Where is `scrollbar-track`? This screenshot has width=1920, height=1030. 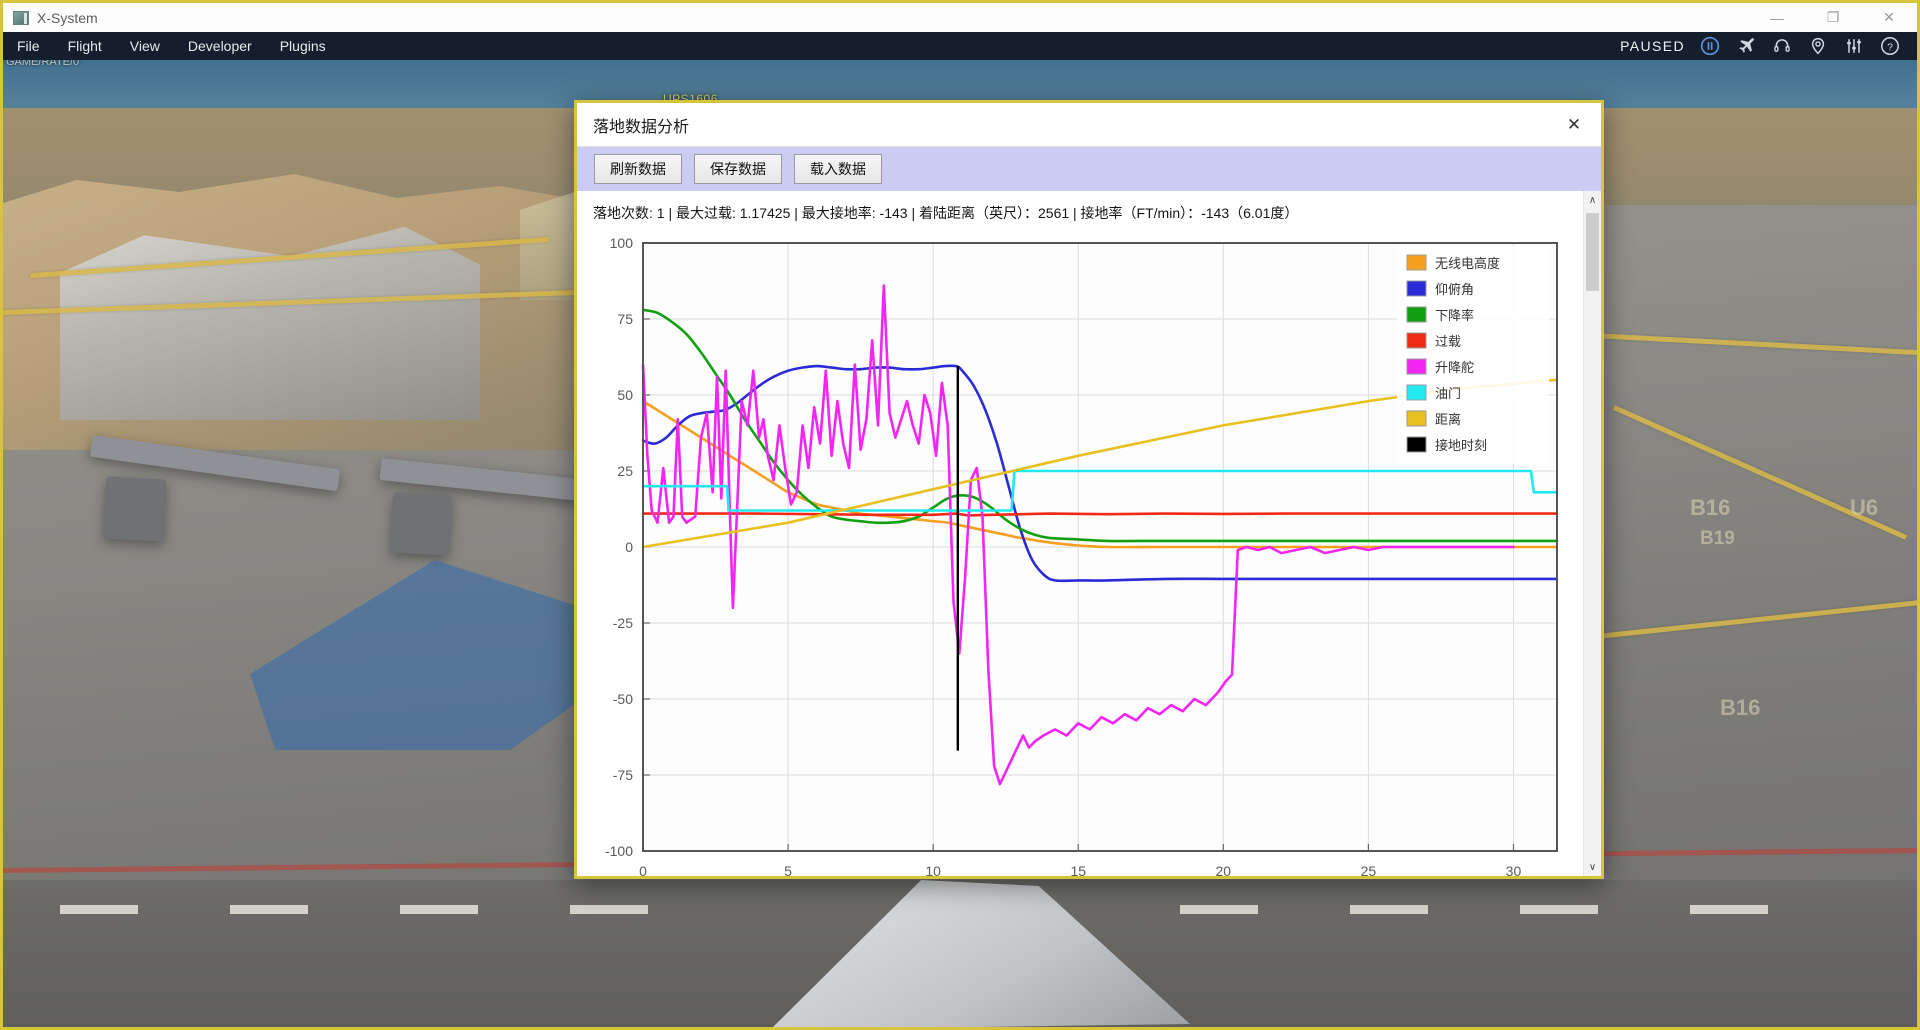 scrollbar-track is located at coordinates (1592, 533).